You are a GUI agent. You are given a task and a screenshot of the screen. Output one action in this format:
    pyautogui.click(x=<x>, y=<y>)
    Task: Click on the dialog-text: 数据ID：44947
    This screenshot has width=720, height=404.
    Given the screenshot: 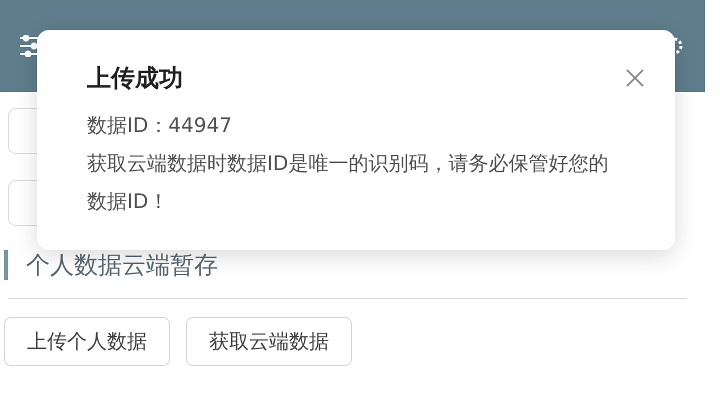 What is the action you would take?
    pyautogui.click(x=160, y=125)
    